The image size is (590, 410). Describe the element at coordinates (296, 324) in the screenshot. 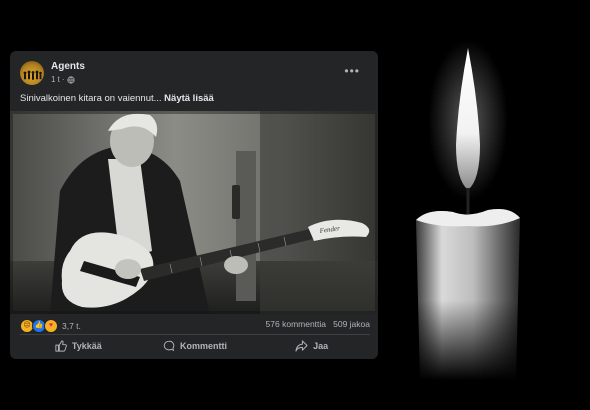

I see `comment-count: 576 kommenttia` at that location.